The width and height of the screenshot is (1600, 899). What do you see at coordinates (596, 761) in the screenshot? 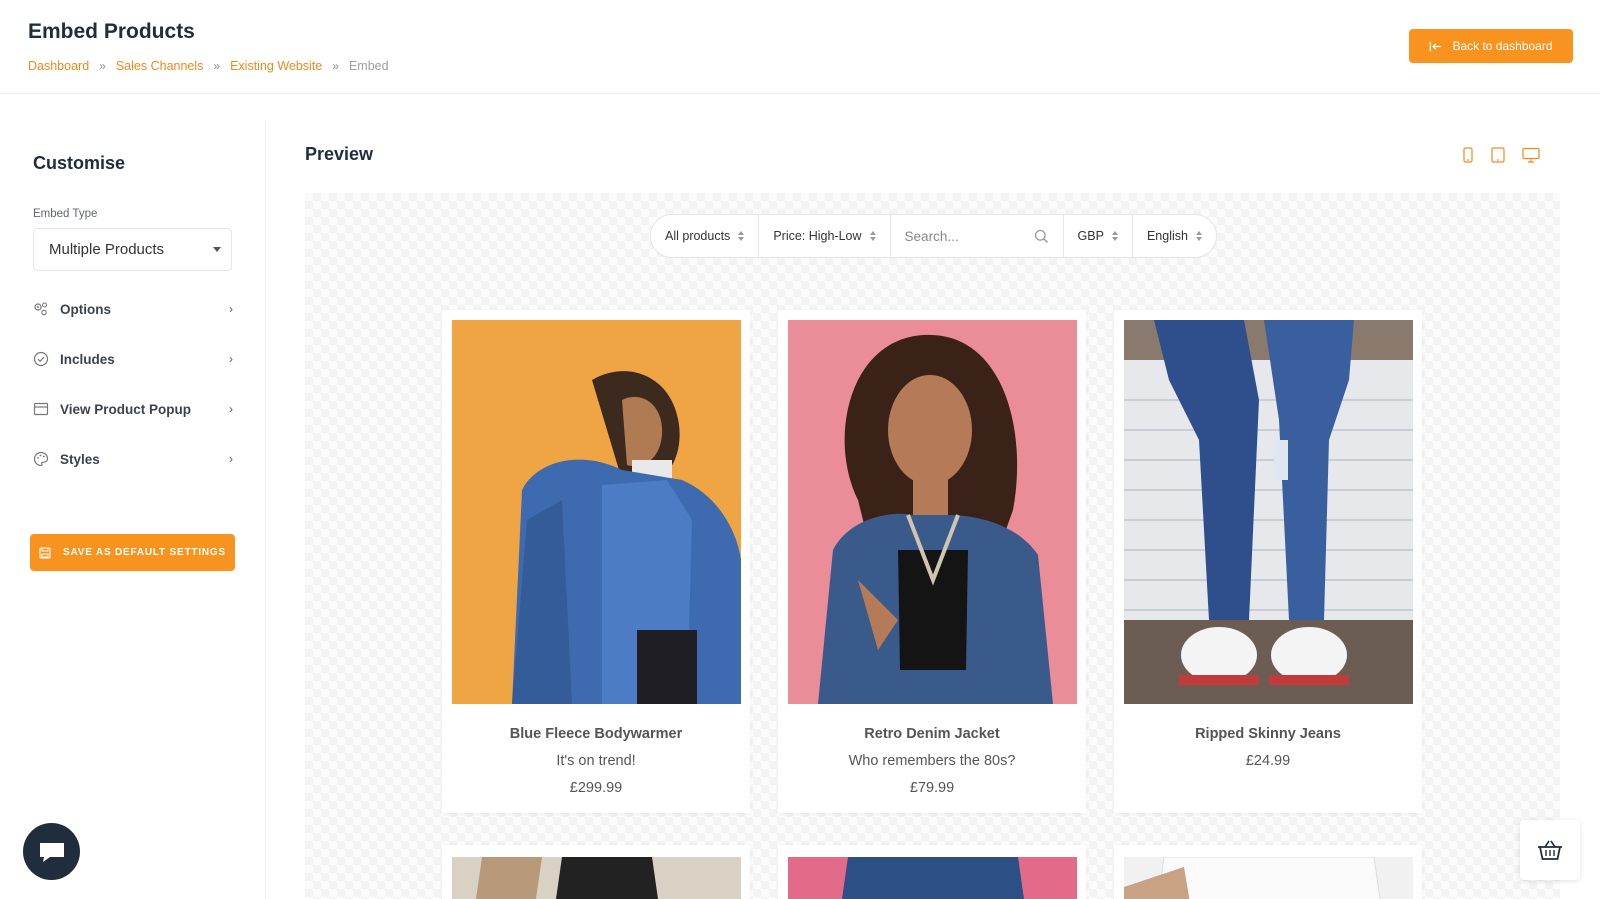
I see `product-tagline: It's on trend!` at bounding box center [596, 761].